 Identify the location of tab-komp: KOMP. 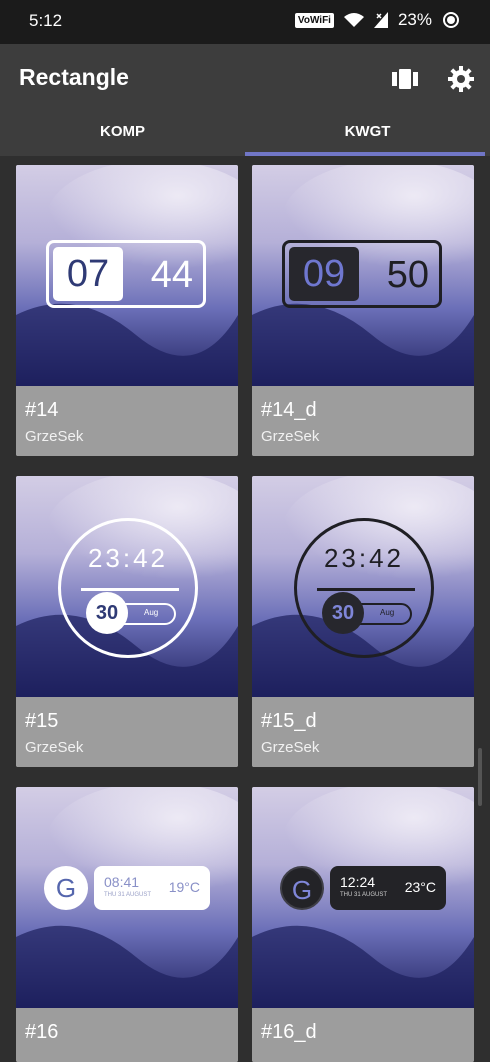
(122, 135).